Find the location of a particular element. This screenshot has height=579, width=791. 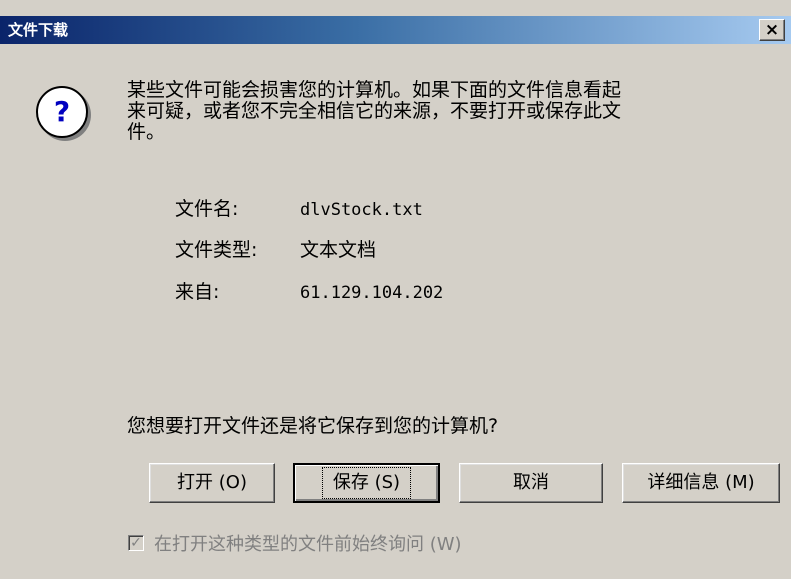

close-icon: × is located at coordinates (772, 29).